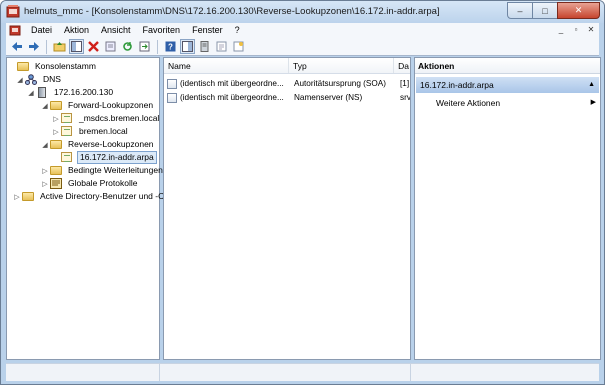  Describe the element at coordinates (593, 102) in the screenshot. I see `submenu-arrow-icon: ▶` at that location.